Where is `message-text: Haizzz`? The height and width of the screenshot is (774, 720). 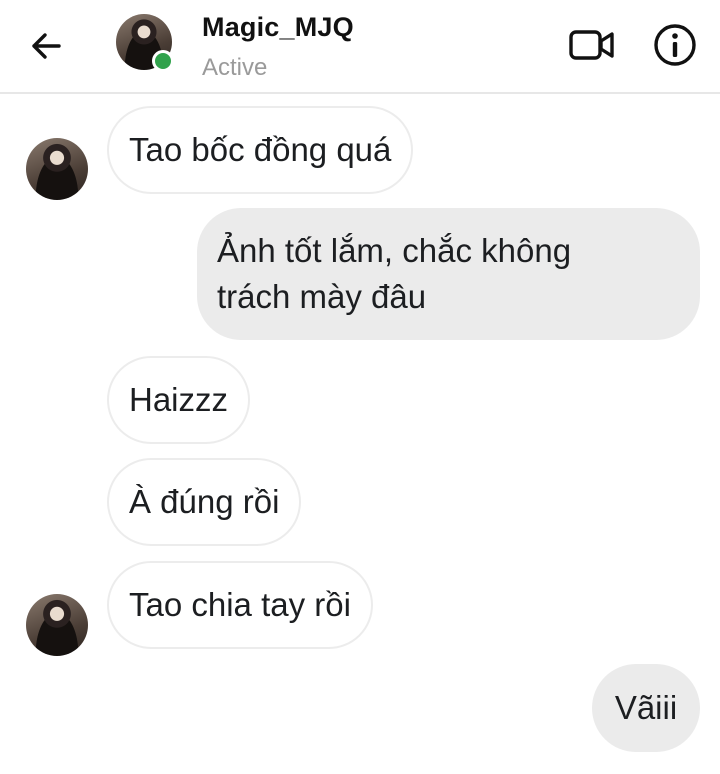 message-text: Haizzz is located at coordinates (179, 399).